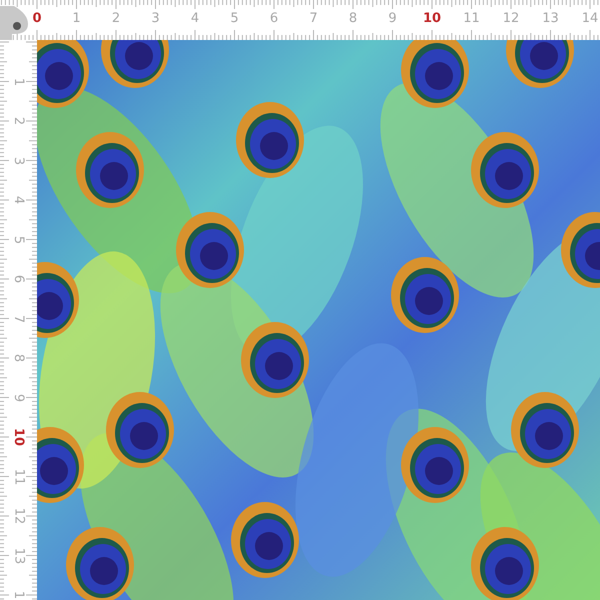 The width and height of the screenshot is (600, 600). I want to click on ruler-number: 14, so click(590, 19).